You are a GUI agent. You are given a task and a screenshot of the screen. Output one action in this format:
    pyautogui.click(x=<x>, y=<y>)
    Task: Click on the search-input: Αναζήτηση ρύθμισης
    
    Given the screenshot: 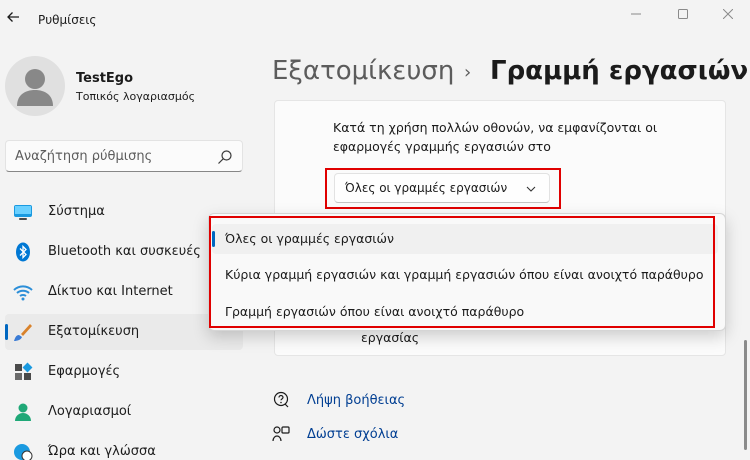 What is the action you would take?
    pyautogui.click(x=124, y=156)
    